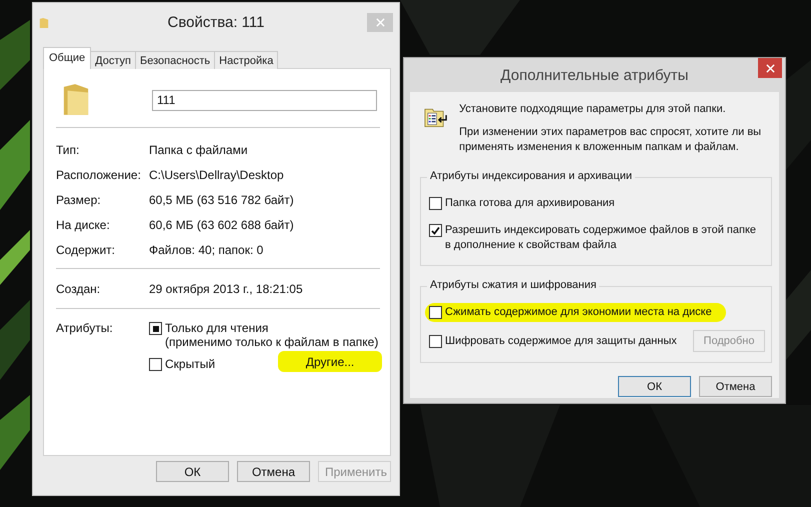 This screenshot has height=507, width=811. I want to click on checkbox-option: Шифровать содержимое для защиты данных, so click(553, 341).